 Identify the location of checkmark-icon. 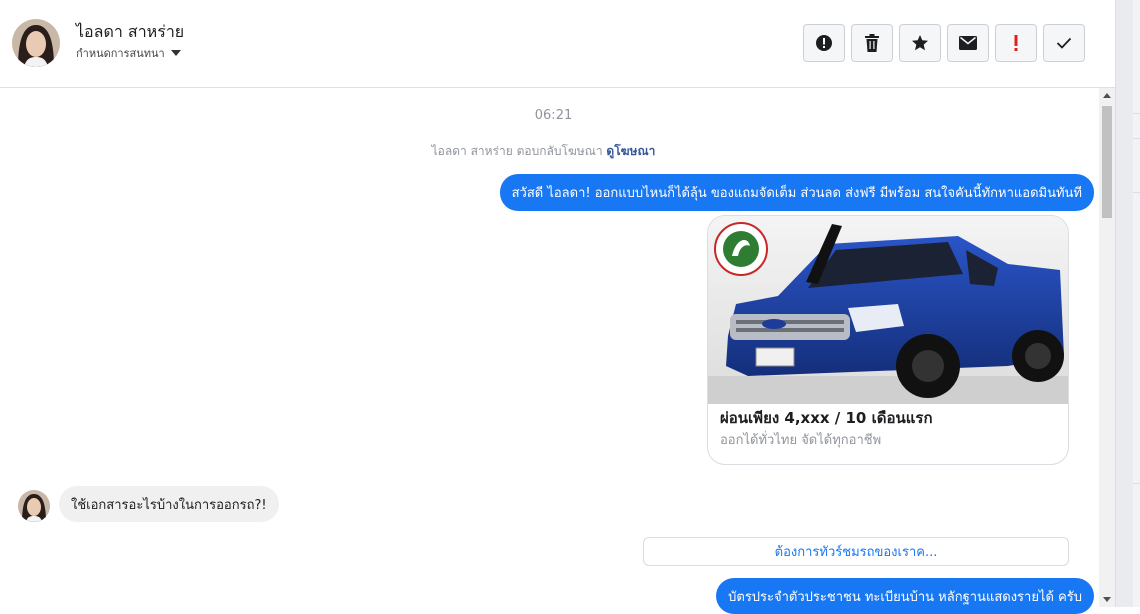
(1064, 43).